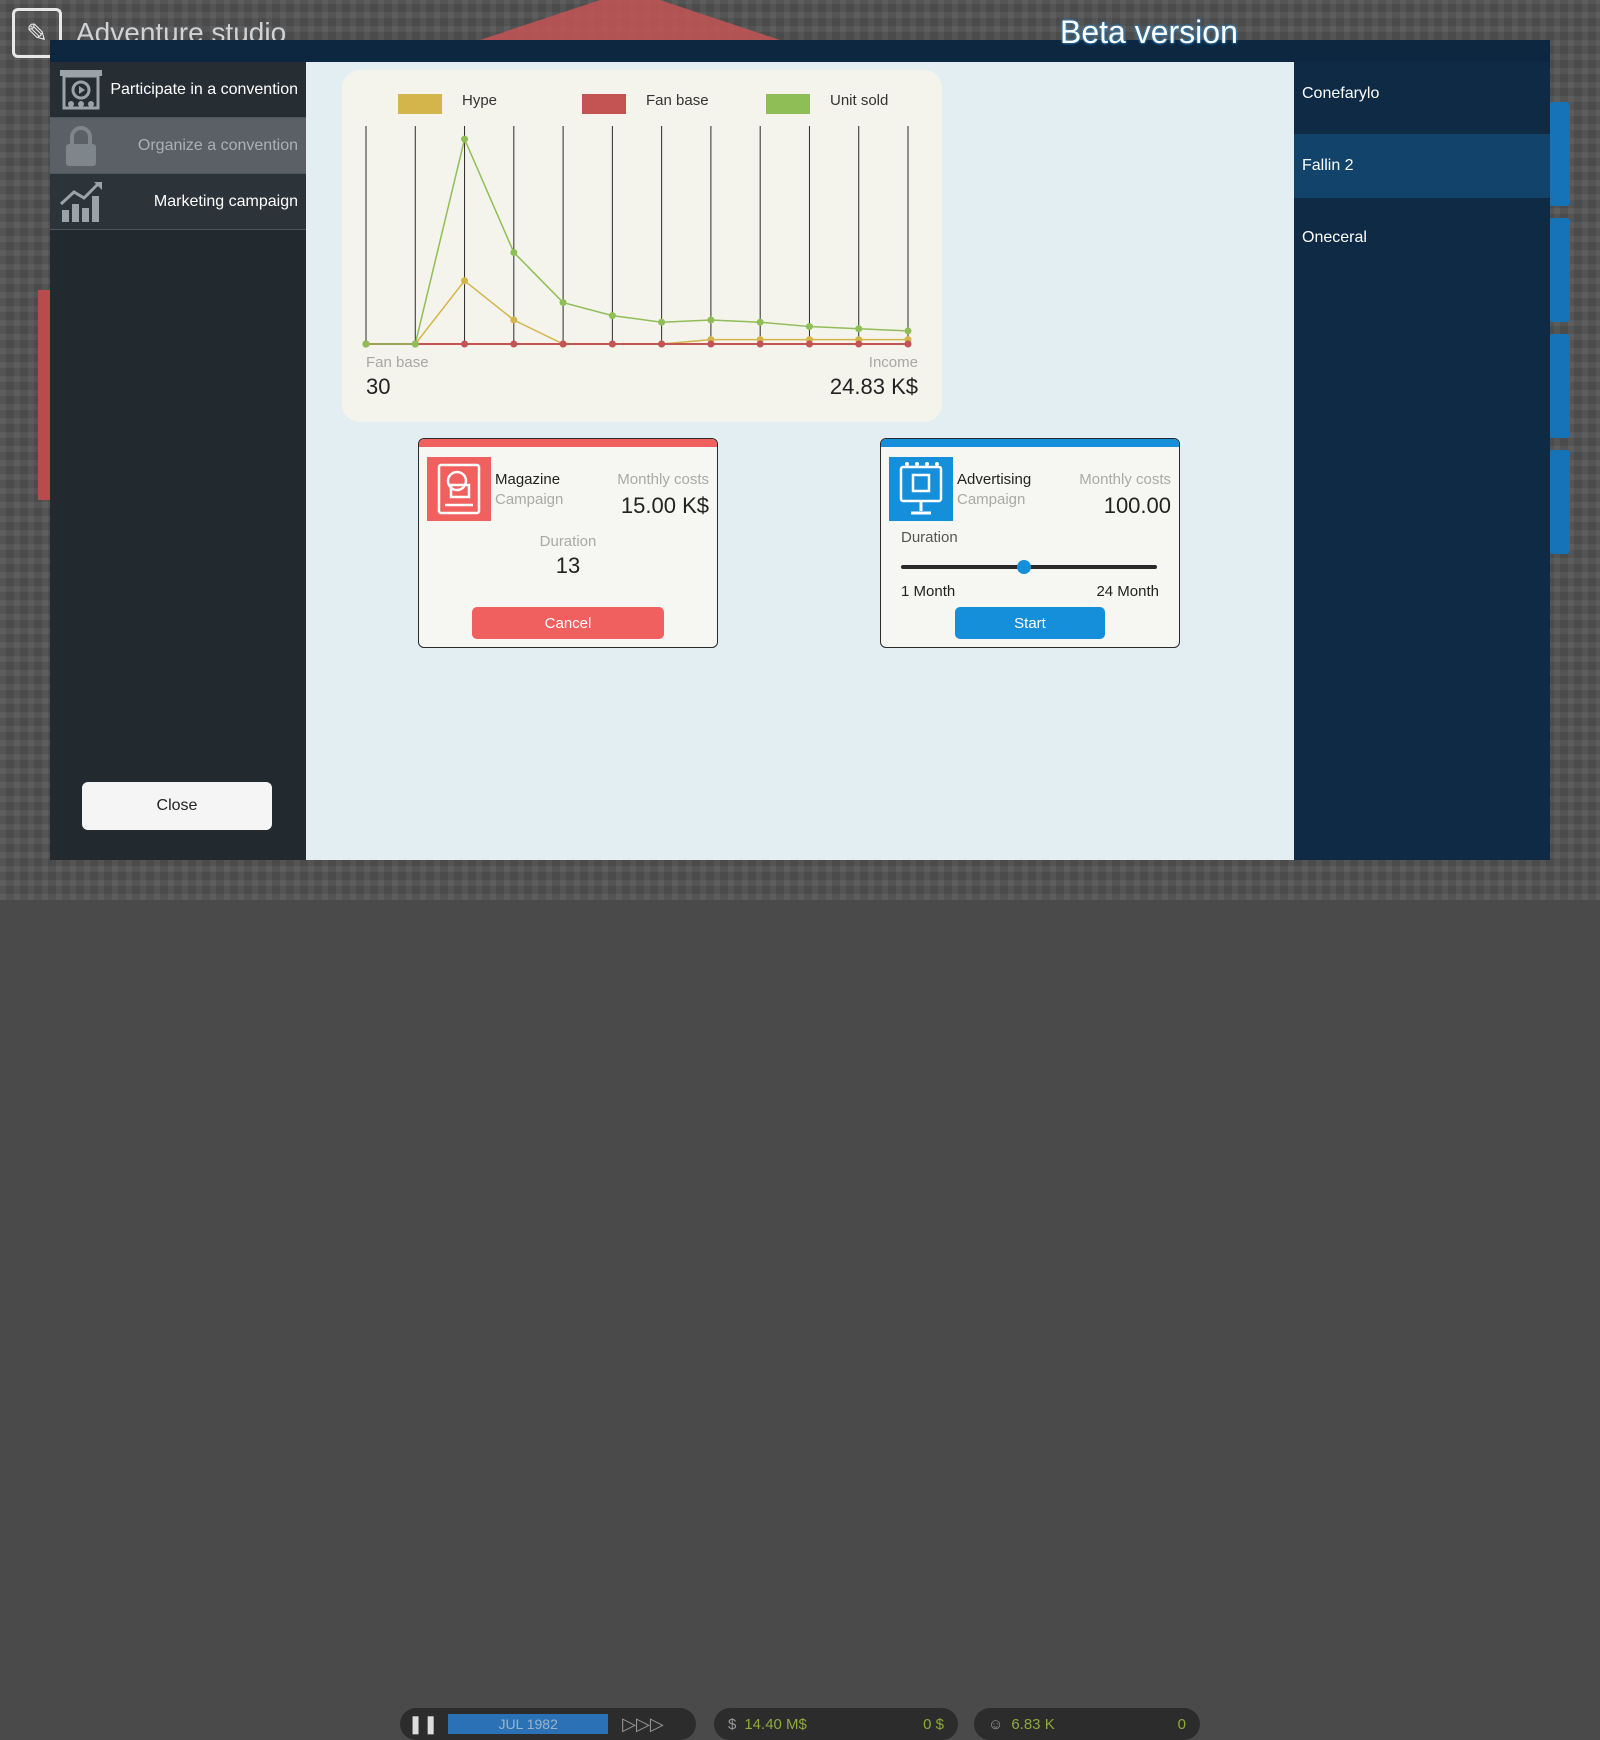  Describe the element at coordinates (1422, 238) in the screenshot. I see `game-list-item: Oneceral` at that location.